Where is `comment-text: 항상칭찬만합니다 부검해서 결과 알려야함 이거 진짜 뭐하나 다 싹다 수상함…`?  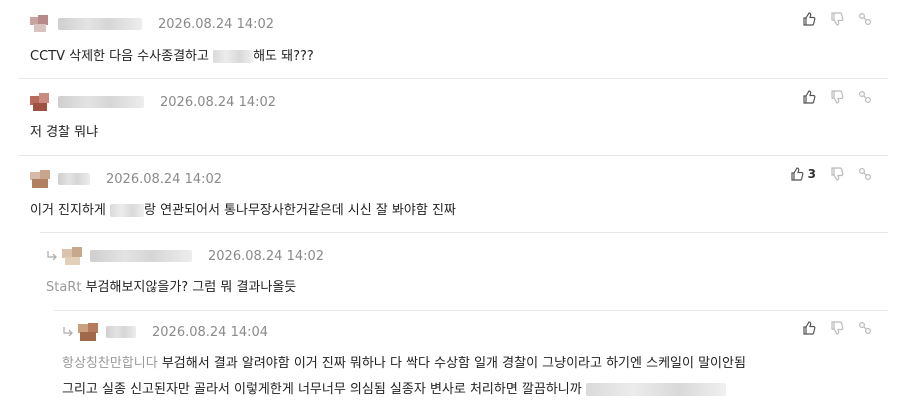
comment-text: 항상칭찬만합니다 부검해서 결과 알려야함 이거 진짜 뭐하나 다 싹다 수상함… is located at coordinates (404, 363).